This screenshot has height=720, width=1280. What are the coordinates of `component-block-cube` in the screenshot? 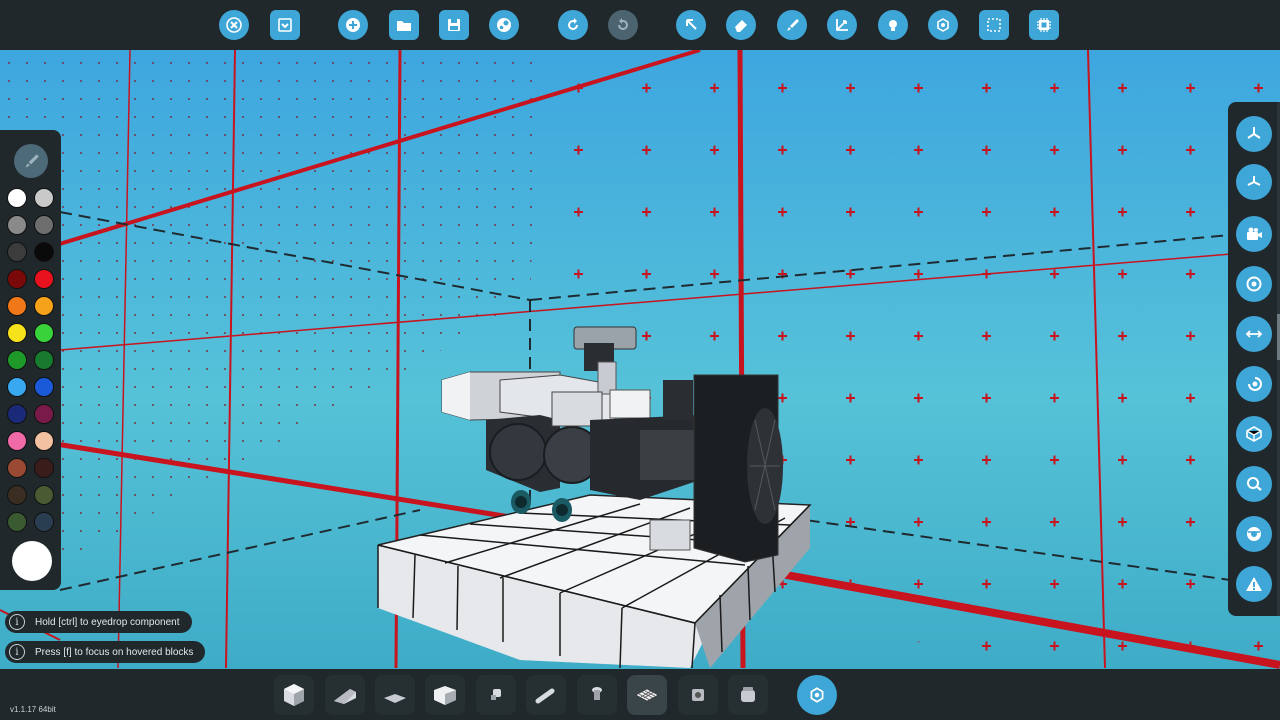 It's located at (294, 695).